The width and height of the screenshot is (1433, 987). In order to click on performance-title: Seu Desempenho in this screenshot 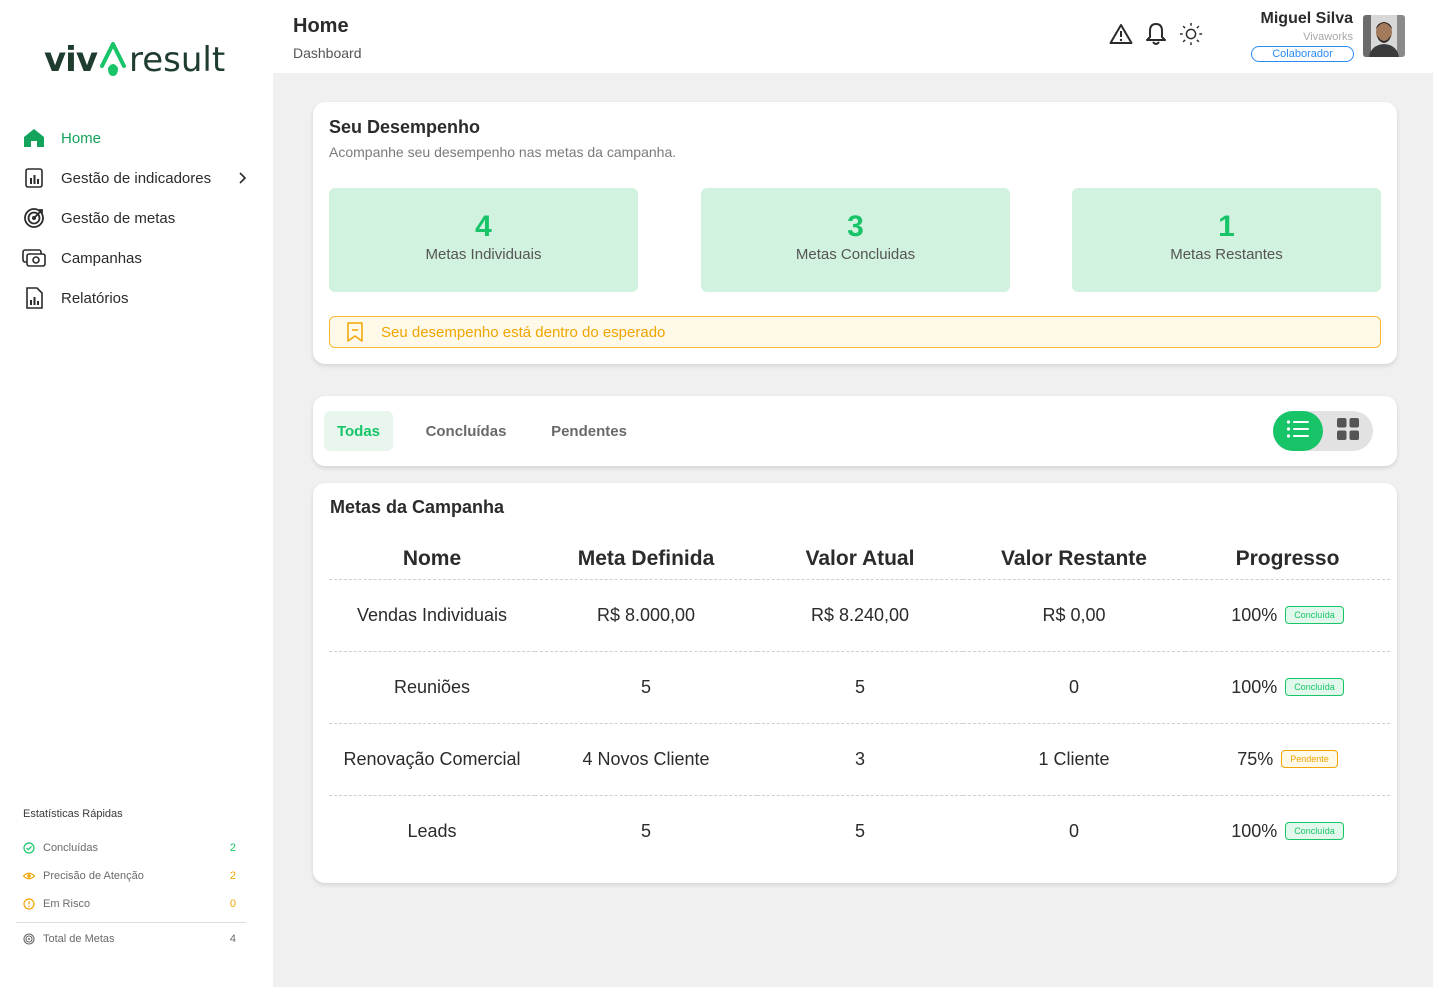, I will do `click(405, 127)`.